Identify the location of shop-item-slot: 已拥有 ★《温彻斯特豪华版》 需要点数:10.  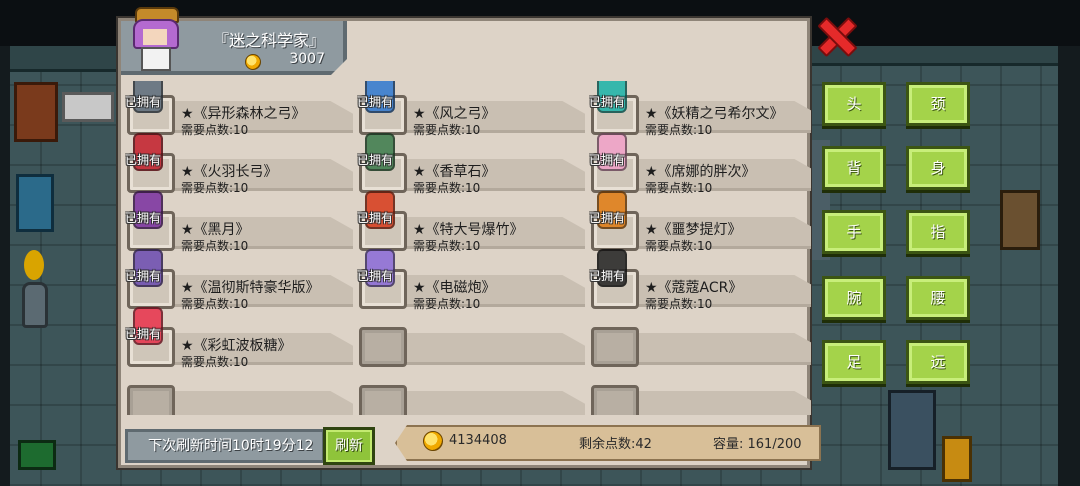
(238, 280).